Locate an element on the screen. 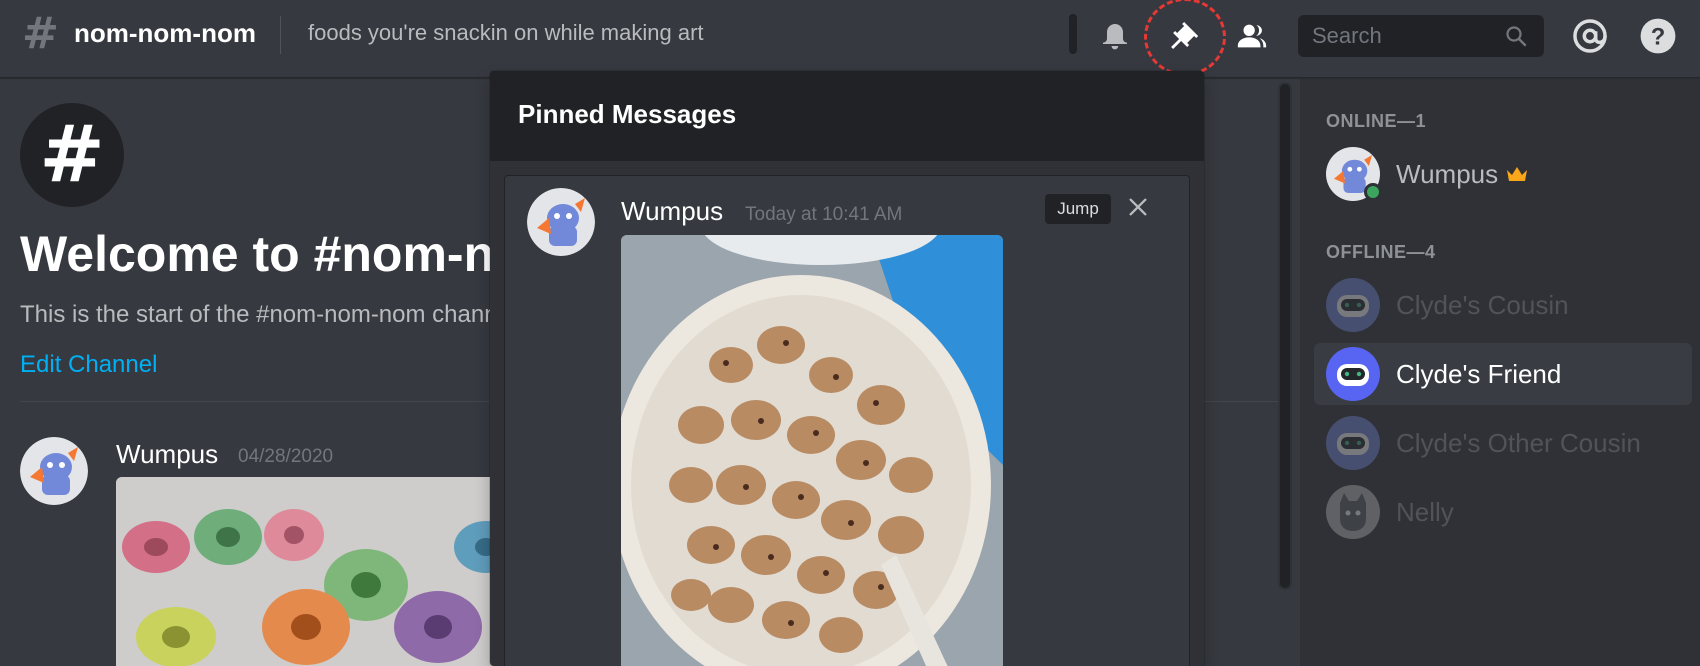 The image size is (1700, 666). help-icon: ? is located at coordinates (1658, 36).